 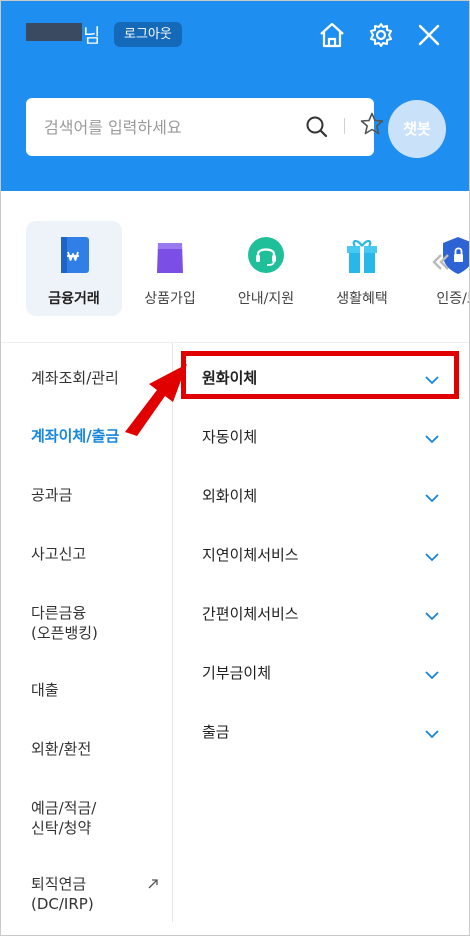 I want to click on submenu-item-donation-transfer: 기부금이체, so click(x=236, y=672).